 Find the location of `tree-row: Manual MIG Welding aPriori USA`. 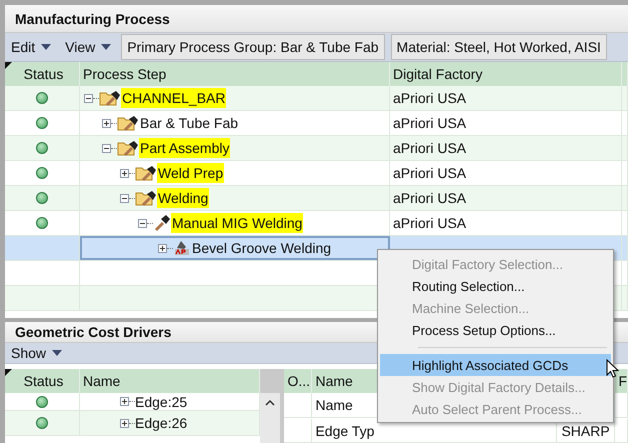

tree-row: Manual MIG Welding aPriori USA is located at coordinates (316, 223).